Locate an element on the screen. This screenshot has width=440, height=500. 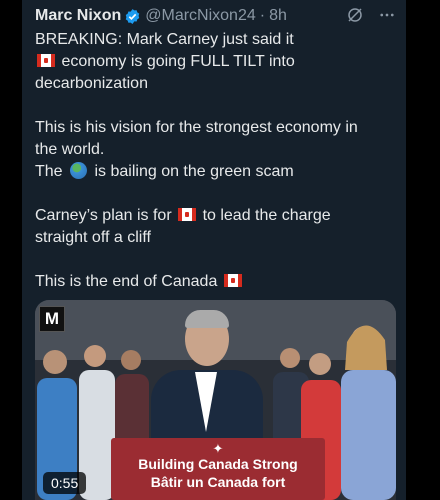
podium-line-2: Bâtir un Canada fort is located at coordinates (218, 482).